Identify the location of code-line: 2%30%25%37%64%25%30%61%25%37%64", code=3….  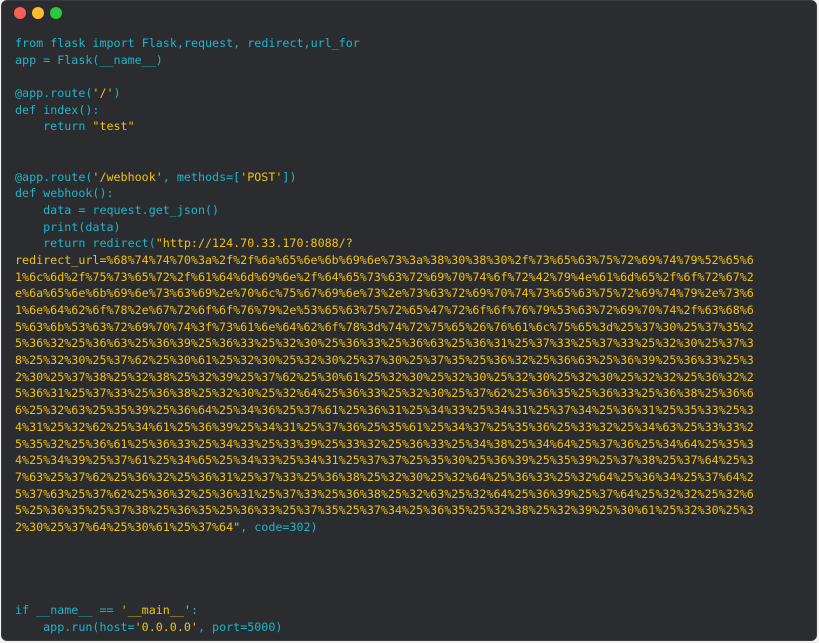
(384, 527).